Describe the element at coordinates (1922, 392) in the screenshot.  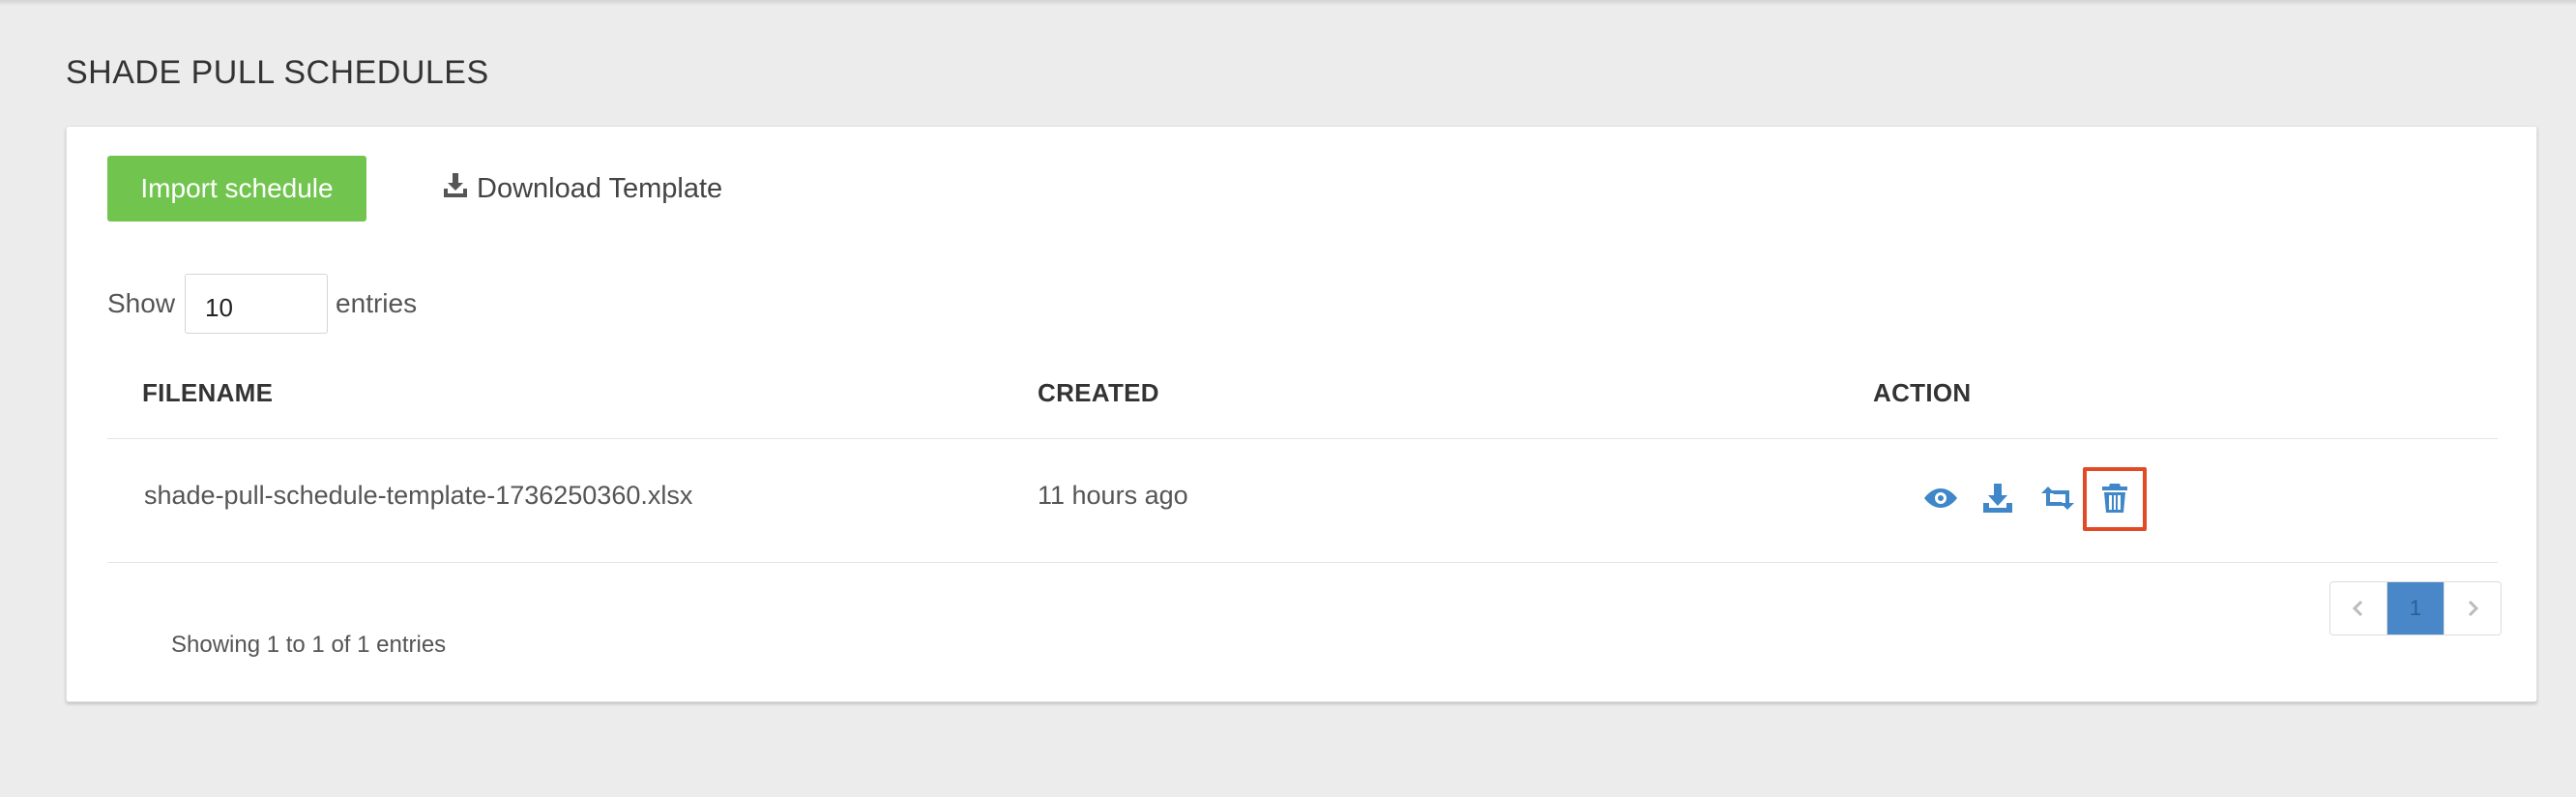
I see `column-header-action: ACTION` at that location.